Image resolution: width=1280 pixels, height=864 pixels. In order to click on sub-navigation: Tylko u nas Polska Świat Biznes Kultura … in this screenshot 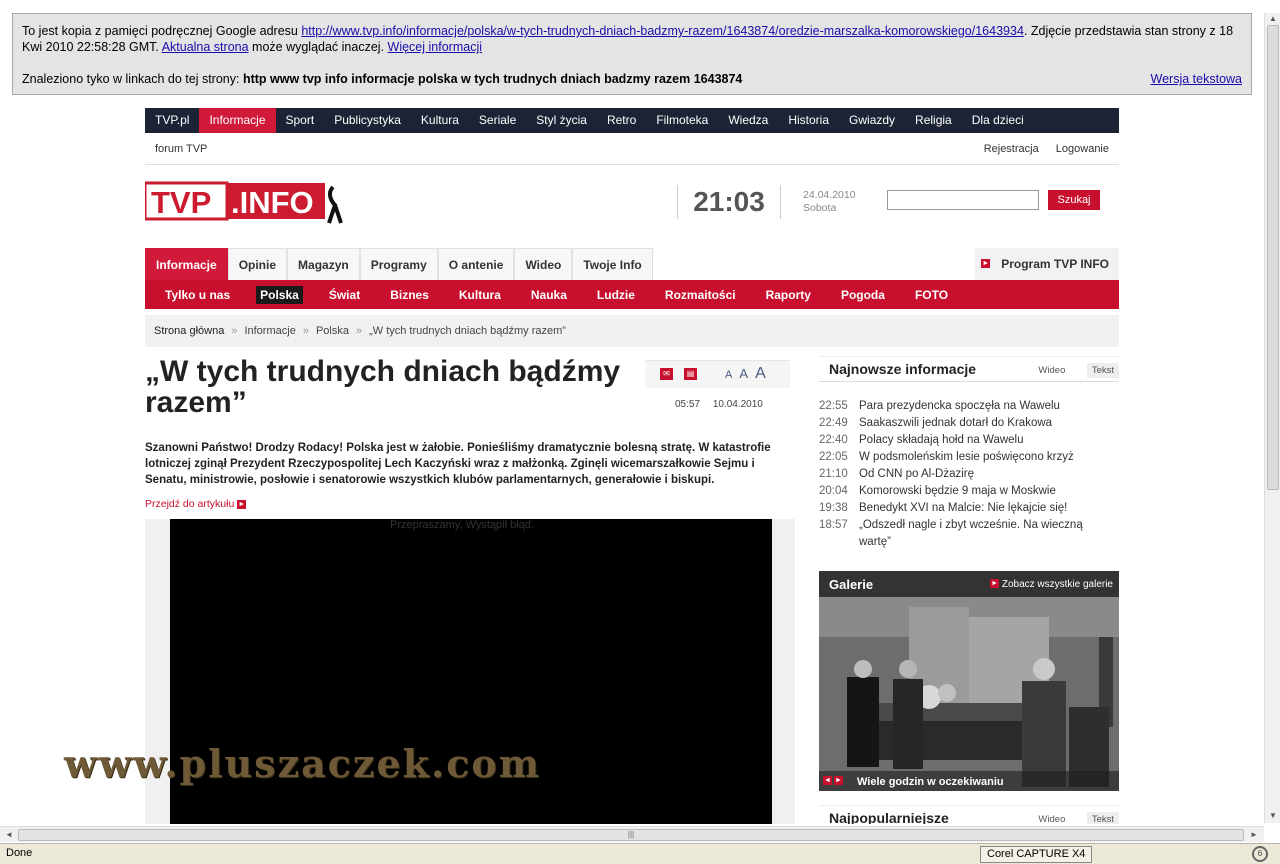, I will do `click(632, 294)`.